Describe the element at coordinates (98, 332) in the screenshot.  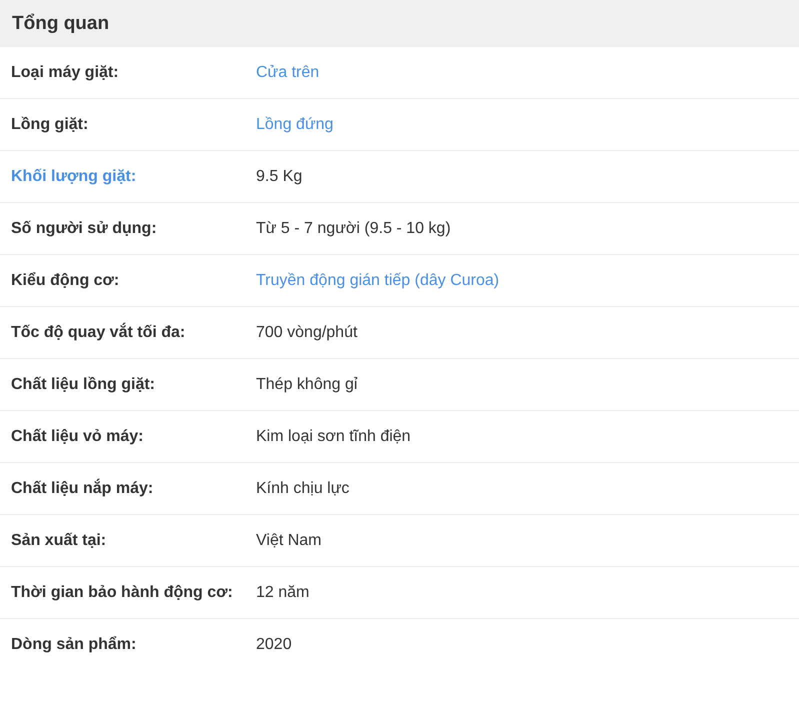
I see `spec-label: Tốc độ quay vắt tối đa:` at that location.